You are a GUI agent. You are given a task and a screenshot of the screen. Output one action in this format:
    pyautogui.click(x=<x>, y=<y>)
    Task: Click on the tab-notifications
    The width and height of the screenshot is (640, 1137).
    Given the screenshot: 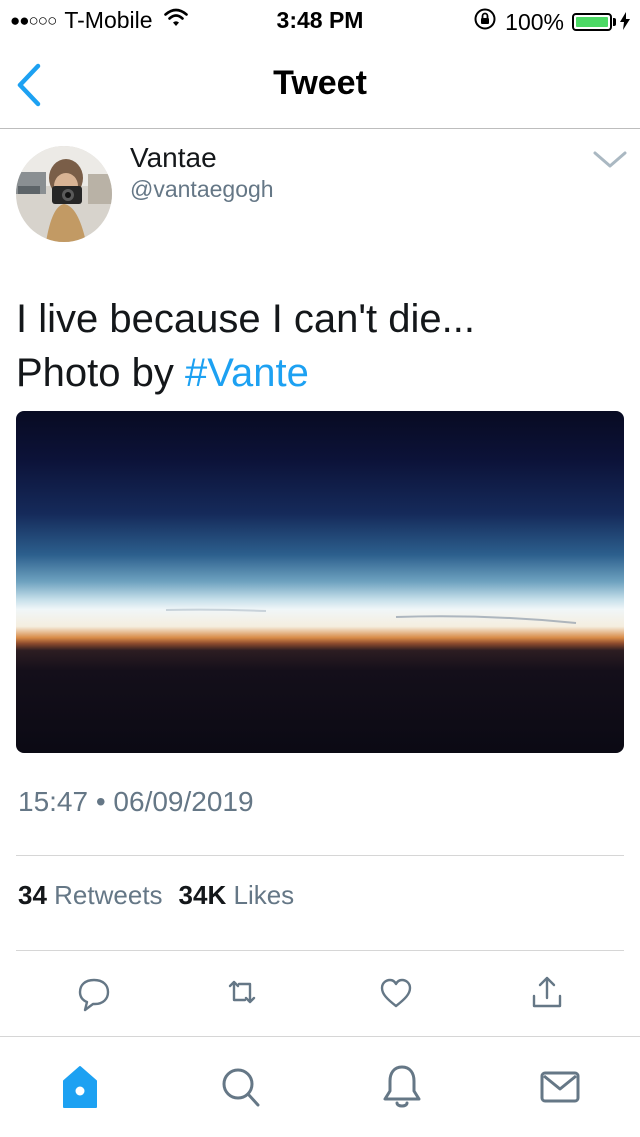 What is the action you would take?
    pyautogui.click(x=402, y=1087)
    